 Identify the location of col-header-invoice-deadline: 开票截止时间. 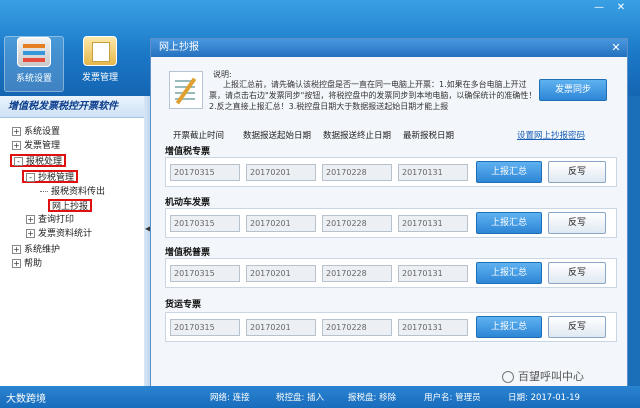
(199, 136).